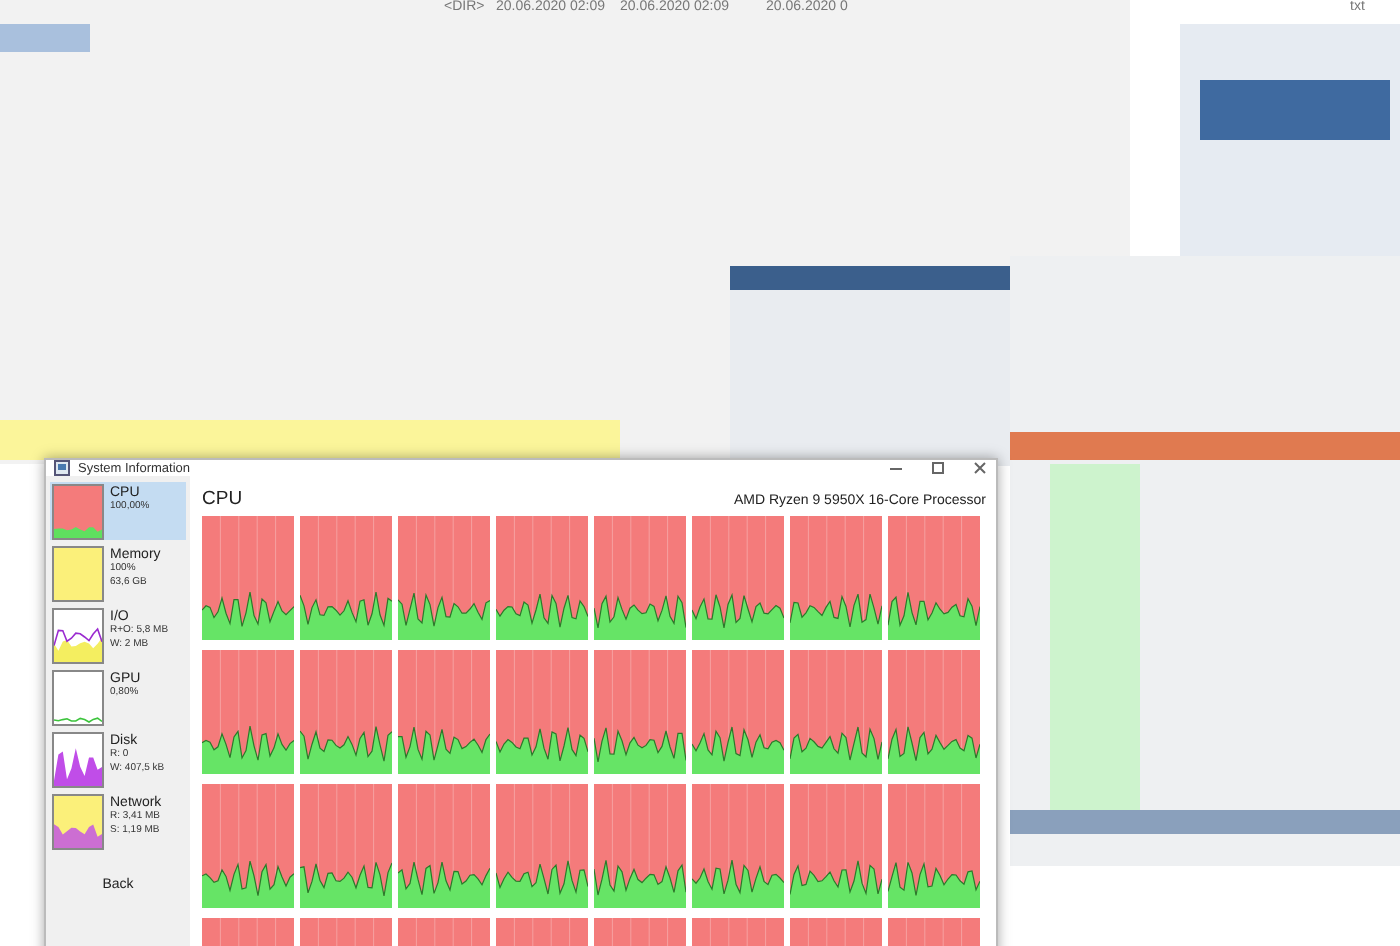 The height and width of the screenshot is (946, 1400). Describe the element at coordinates (78, 698) in the screenshot. I see `gpu-graph-thumbnail` at that location.